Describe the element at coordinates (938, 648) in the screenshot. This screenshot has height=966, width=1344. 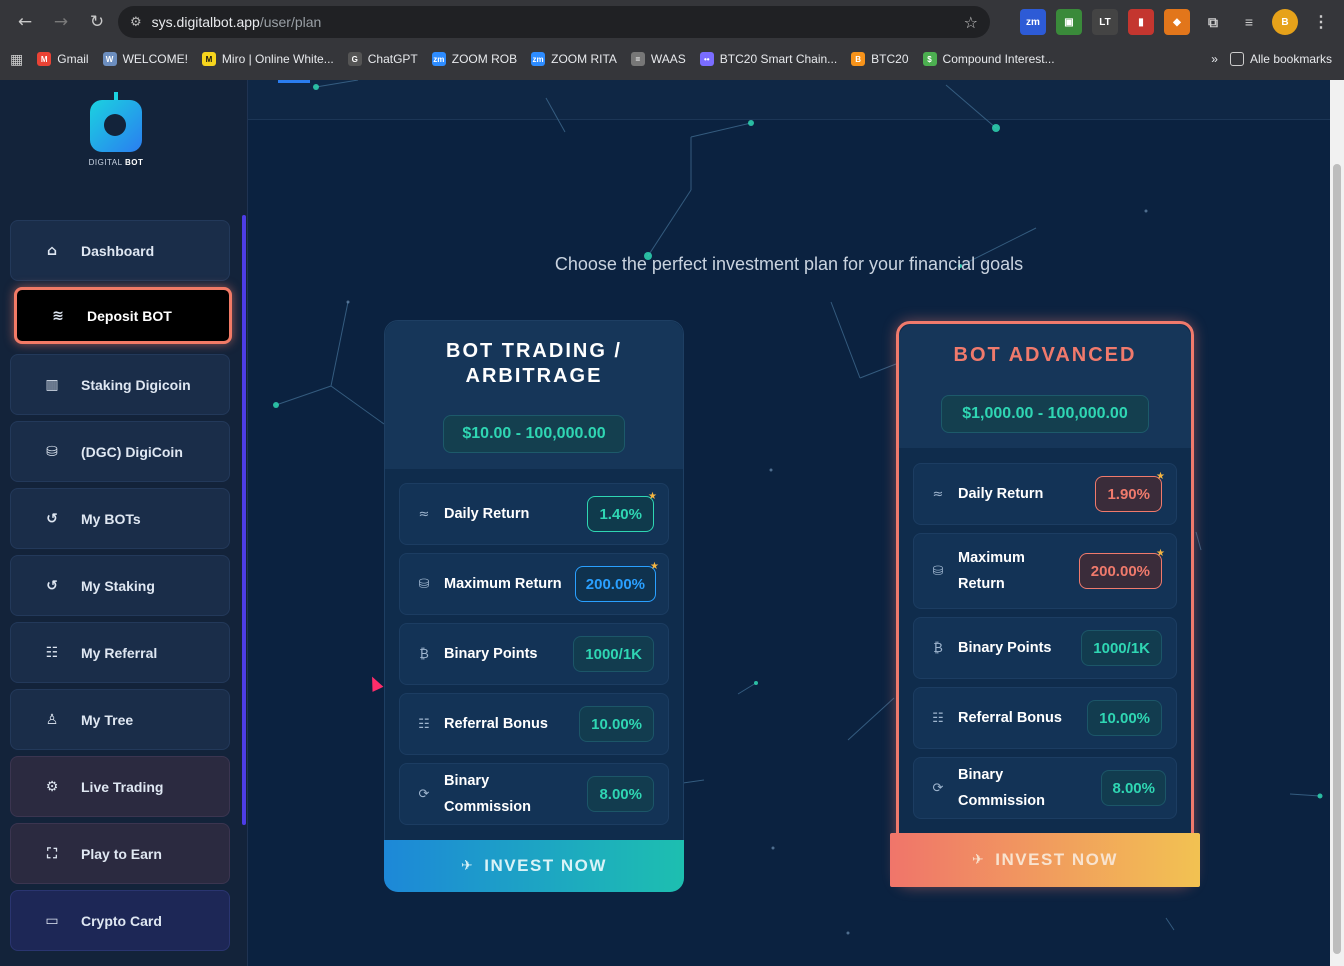
I see `bitcoin-icon: ₿` at that location.